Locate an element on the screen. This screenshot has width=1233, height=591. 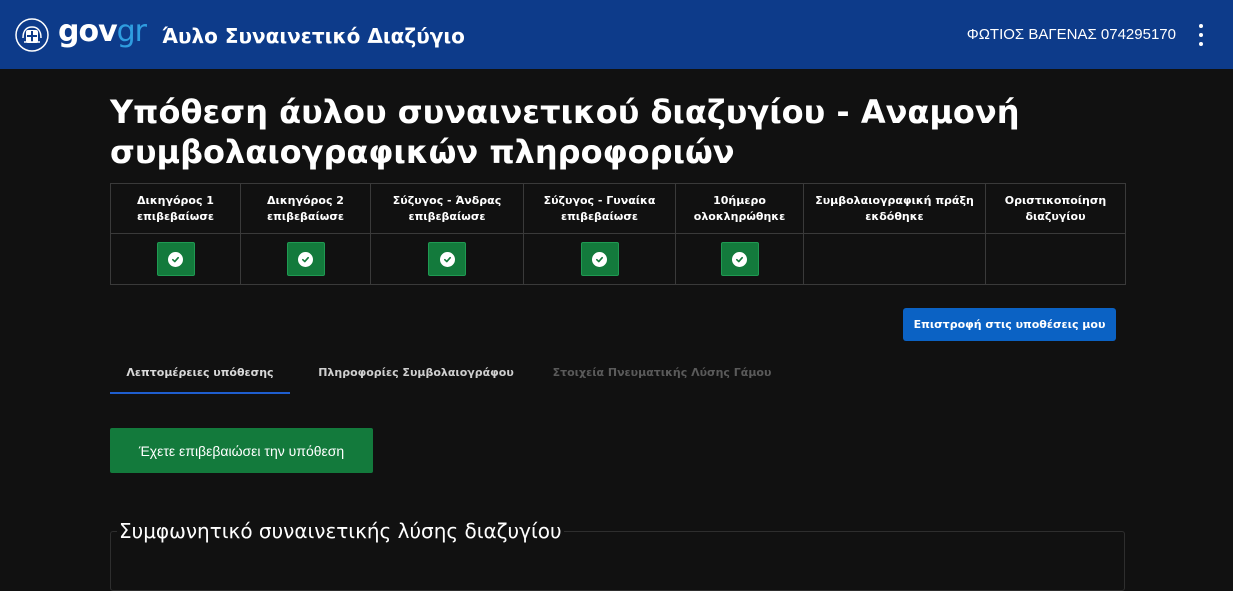
status-step-header: Σύζυγος - Γυναίκα επιβεβαίωσε is located at coordinates (599, 208).